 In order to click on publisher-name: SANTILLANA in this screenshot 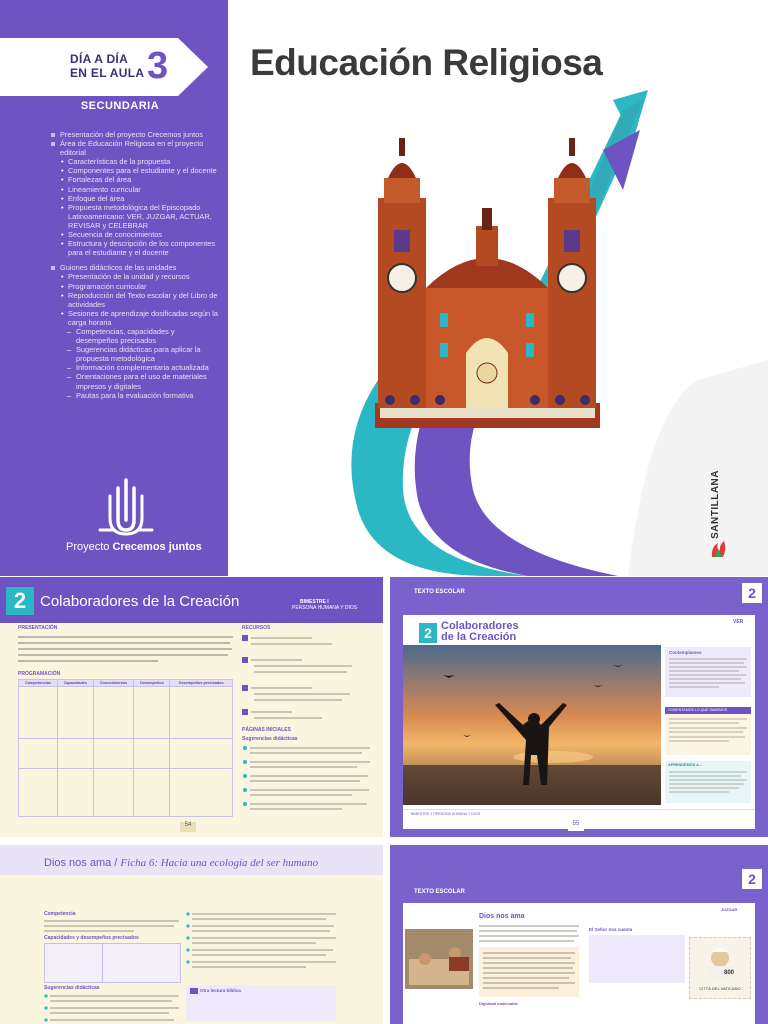, I will do `click(715, 504)`.